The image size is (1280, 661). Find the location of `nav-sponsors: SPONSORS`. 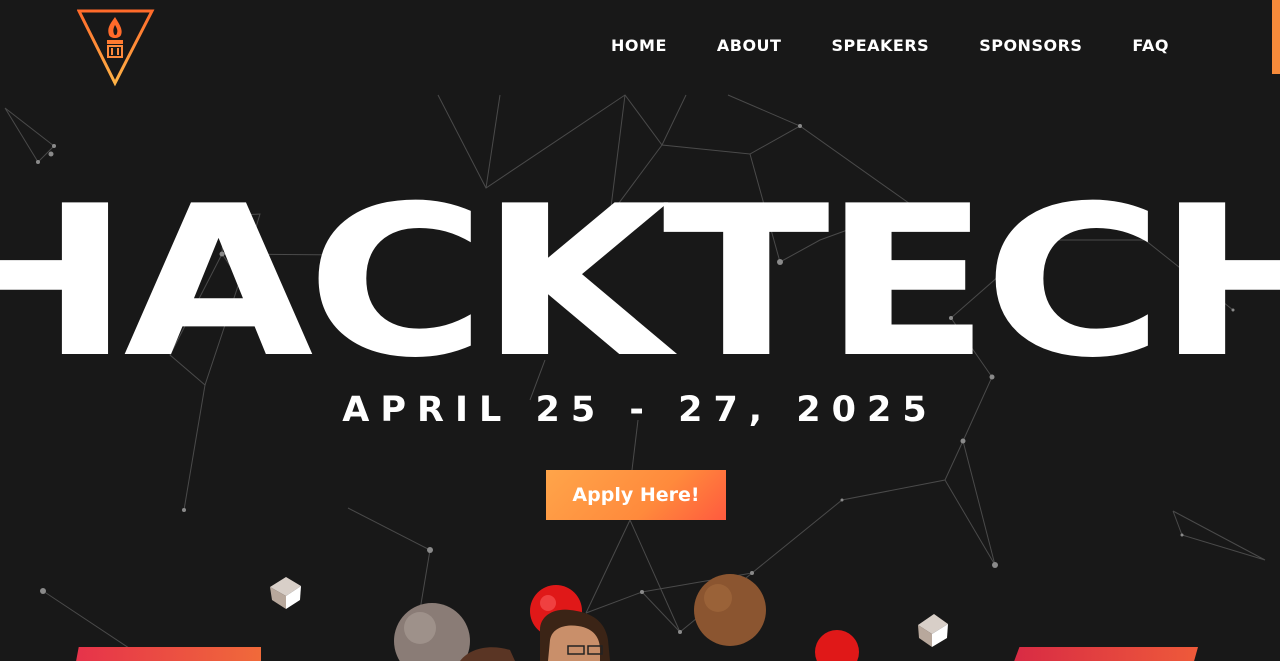

nav-sponsors: SPONSORS is located at coordinates (1030, 46).